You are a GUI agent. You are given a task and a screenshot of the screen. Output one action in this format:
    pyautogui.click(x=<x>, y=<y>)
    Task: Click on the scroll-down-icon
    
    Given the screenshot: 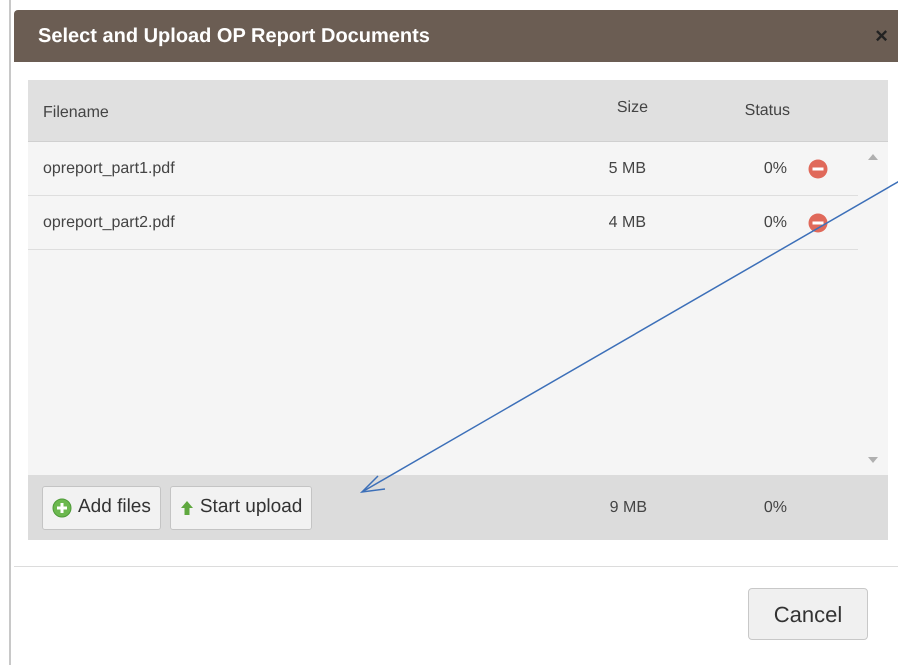 What is the action you would take?
    pyautogui.click(x=873, y=460)
    